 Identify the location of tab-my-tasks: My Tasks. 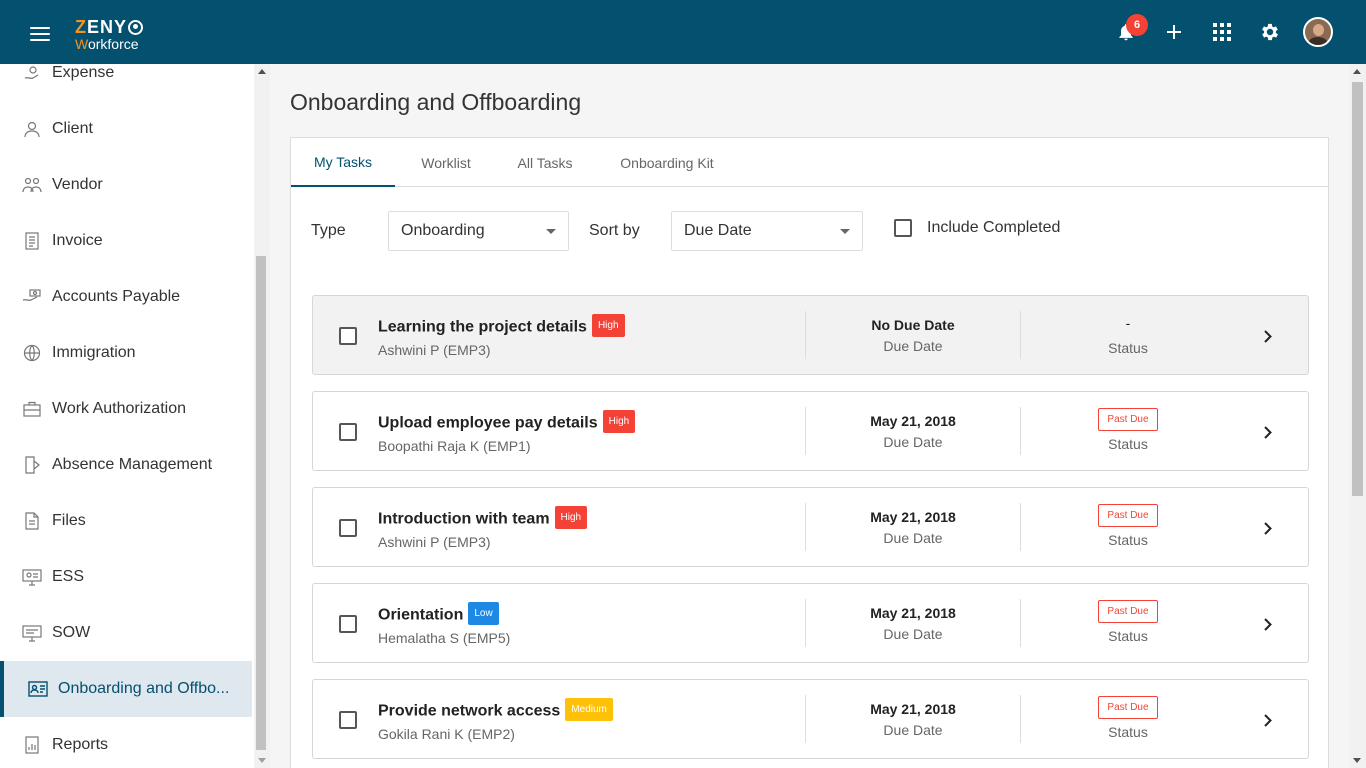
(343, 162).